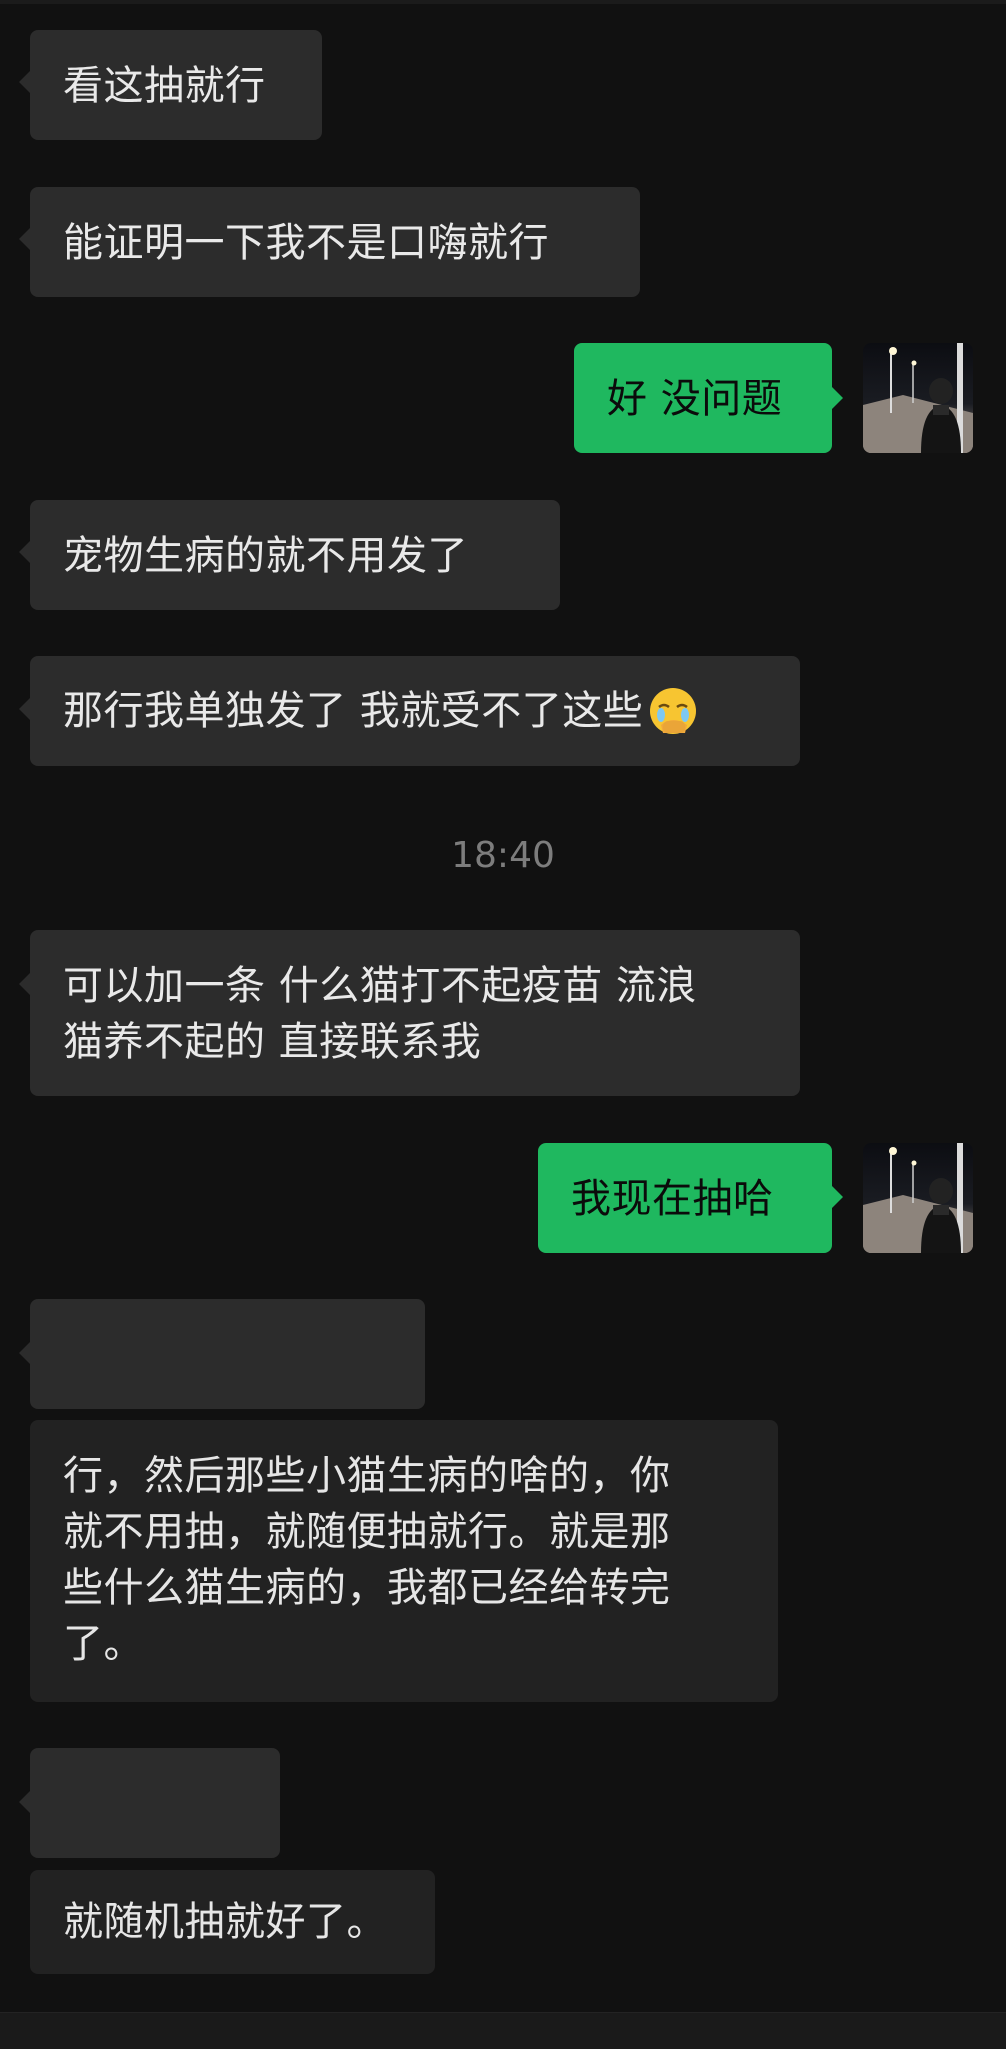 The image size is (1006, 2049). What do you see at coordinates (335, 242) in the screenshot?
I see `incoming-message-bubble: 能证明一下我不是口嗨就行` at bounding box center [335, 242].